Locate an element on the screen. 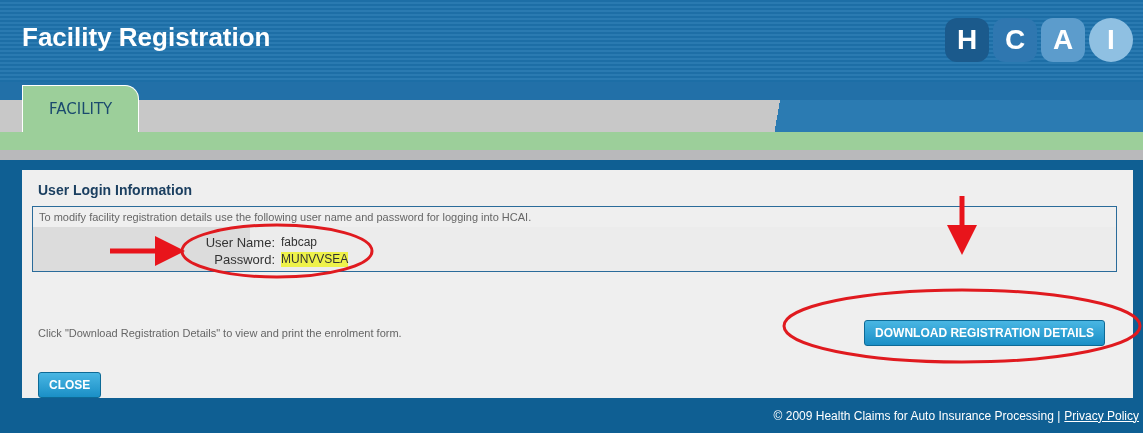 The image size is (1143, 433). field-label: User Name: is located at coordinates (240, 242).